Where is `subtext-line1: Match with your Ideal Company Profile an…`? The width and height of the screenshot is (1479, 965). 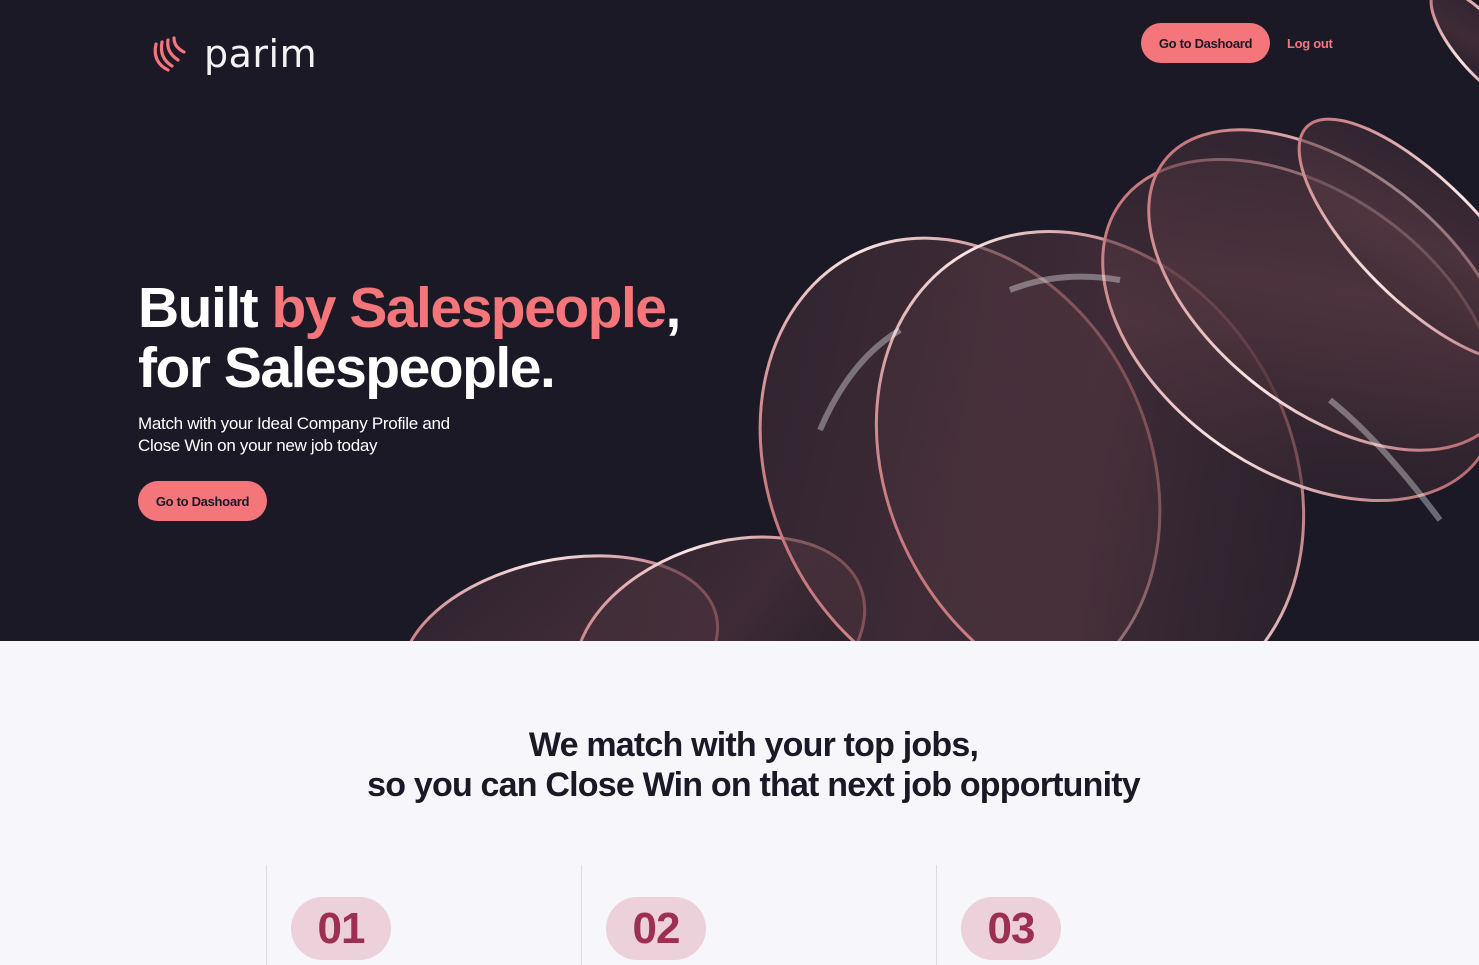
subtext-line1: Match with your Ideal Company Profile an… is located at coordinates (294, 423).